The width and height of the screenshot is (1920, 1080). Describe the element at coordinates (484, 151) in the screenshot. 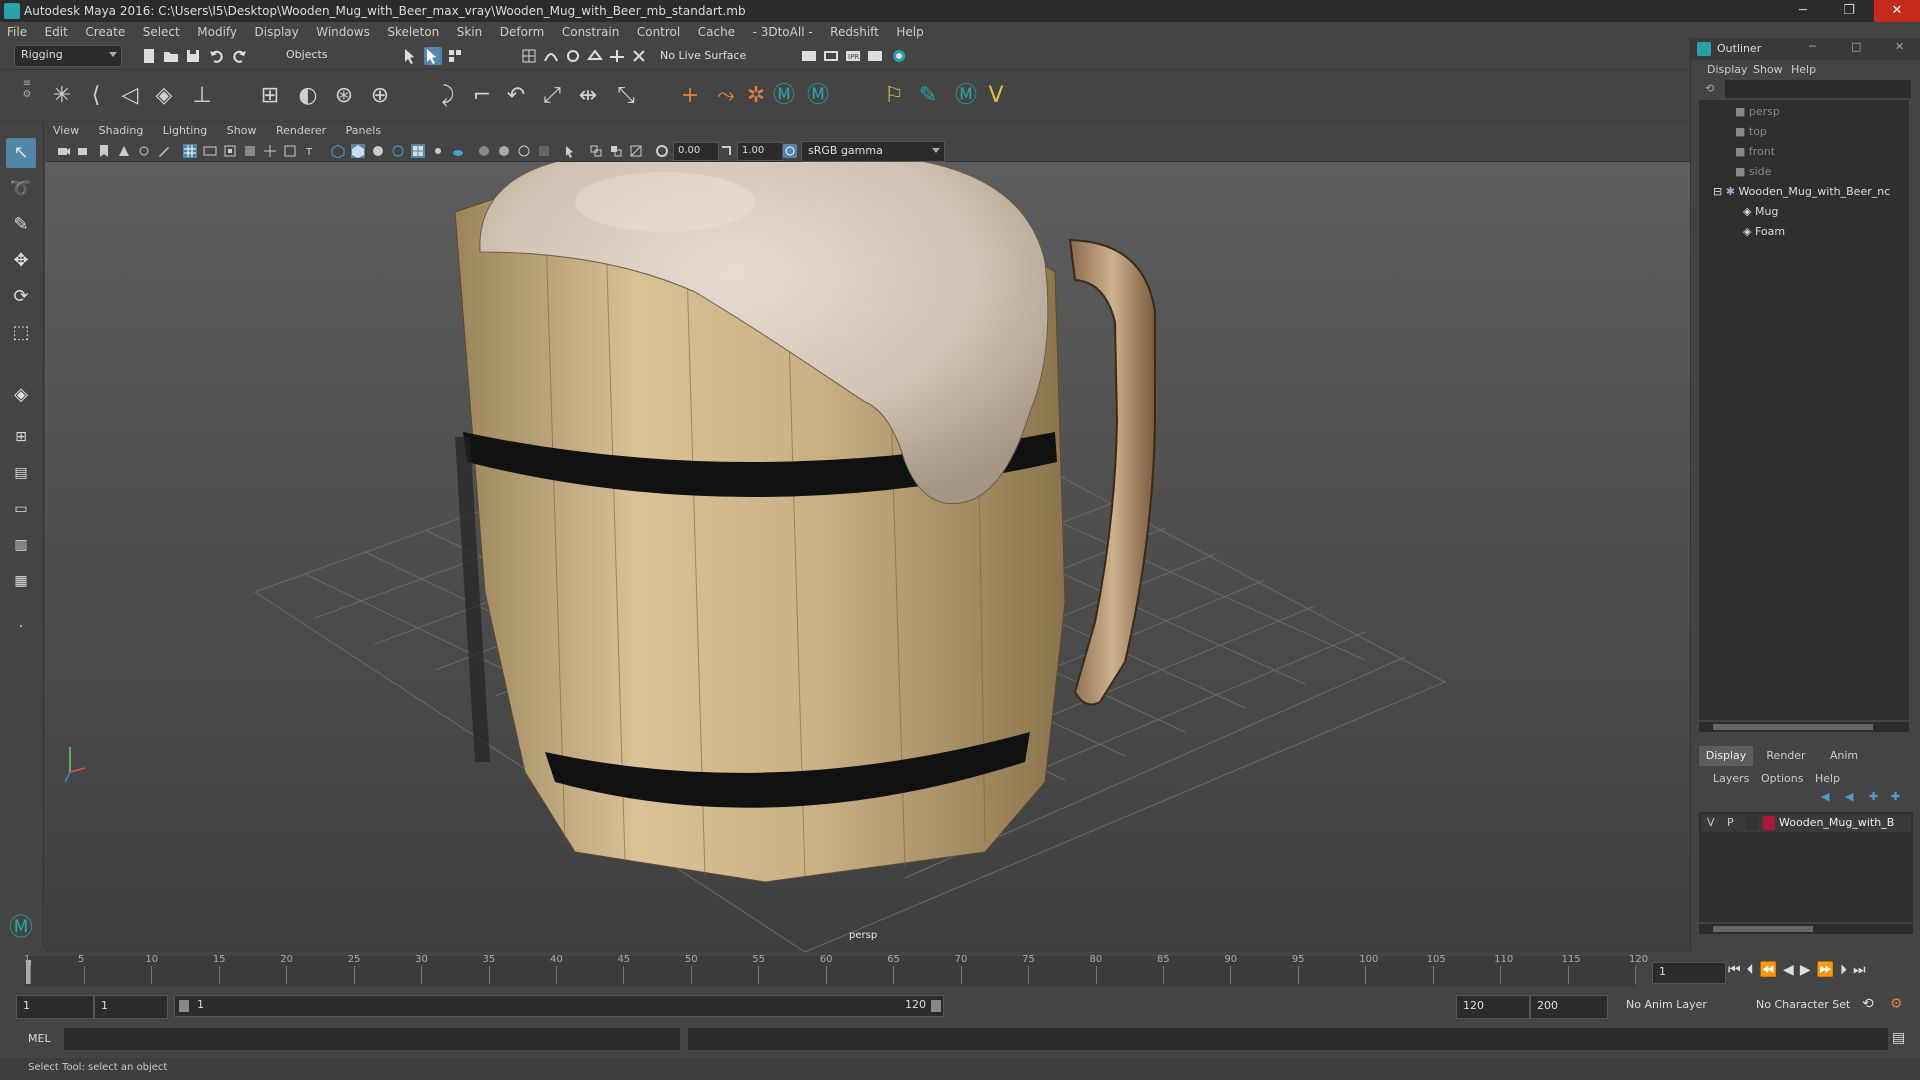

I see `screen-space-ao-icon` at that location.